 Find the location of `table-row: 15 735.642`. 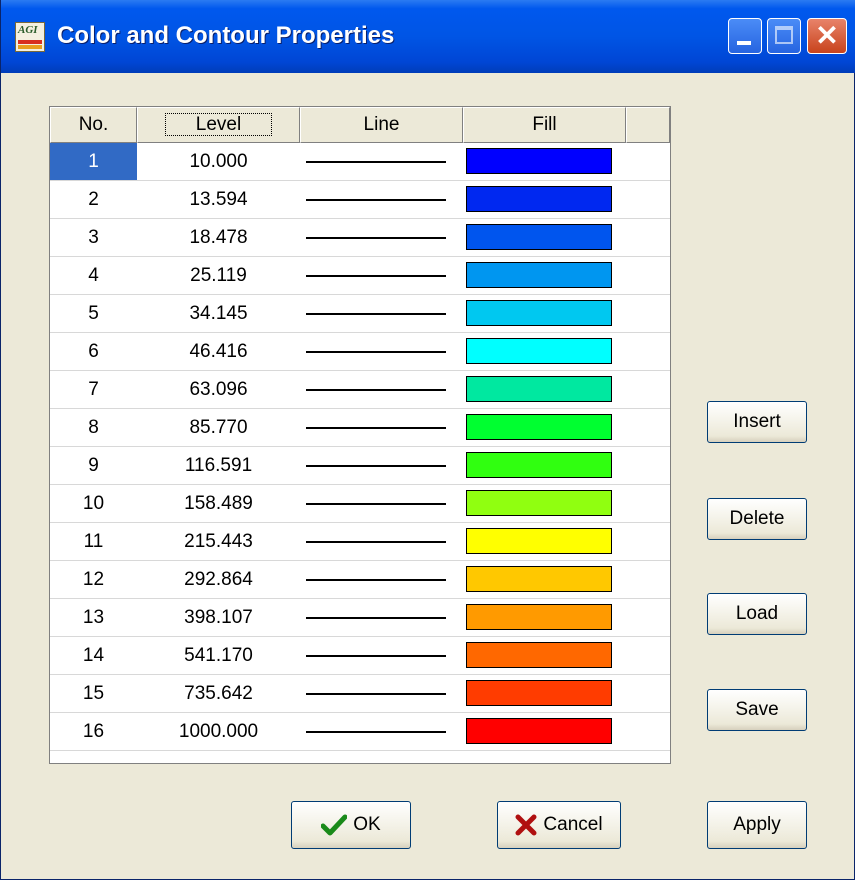

table-row: 15 735.642 is located at coordinates (360, 694).